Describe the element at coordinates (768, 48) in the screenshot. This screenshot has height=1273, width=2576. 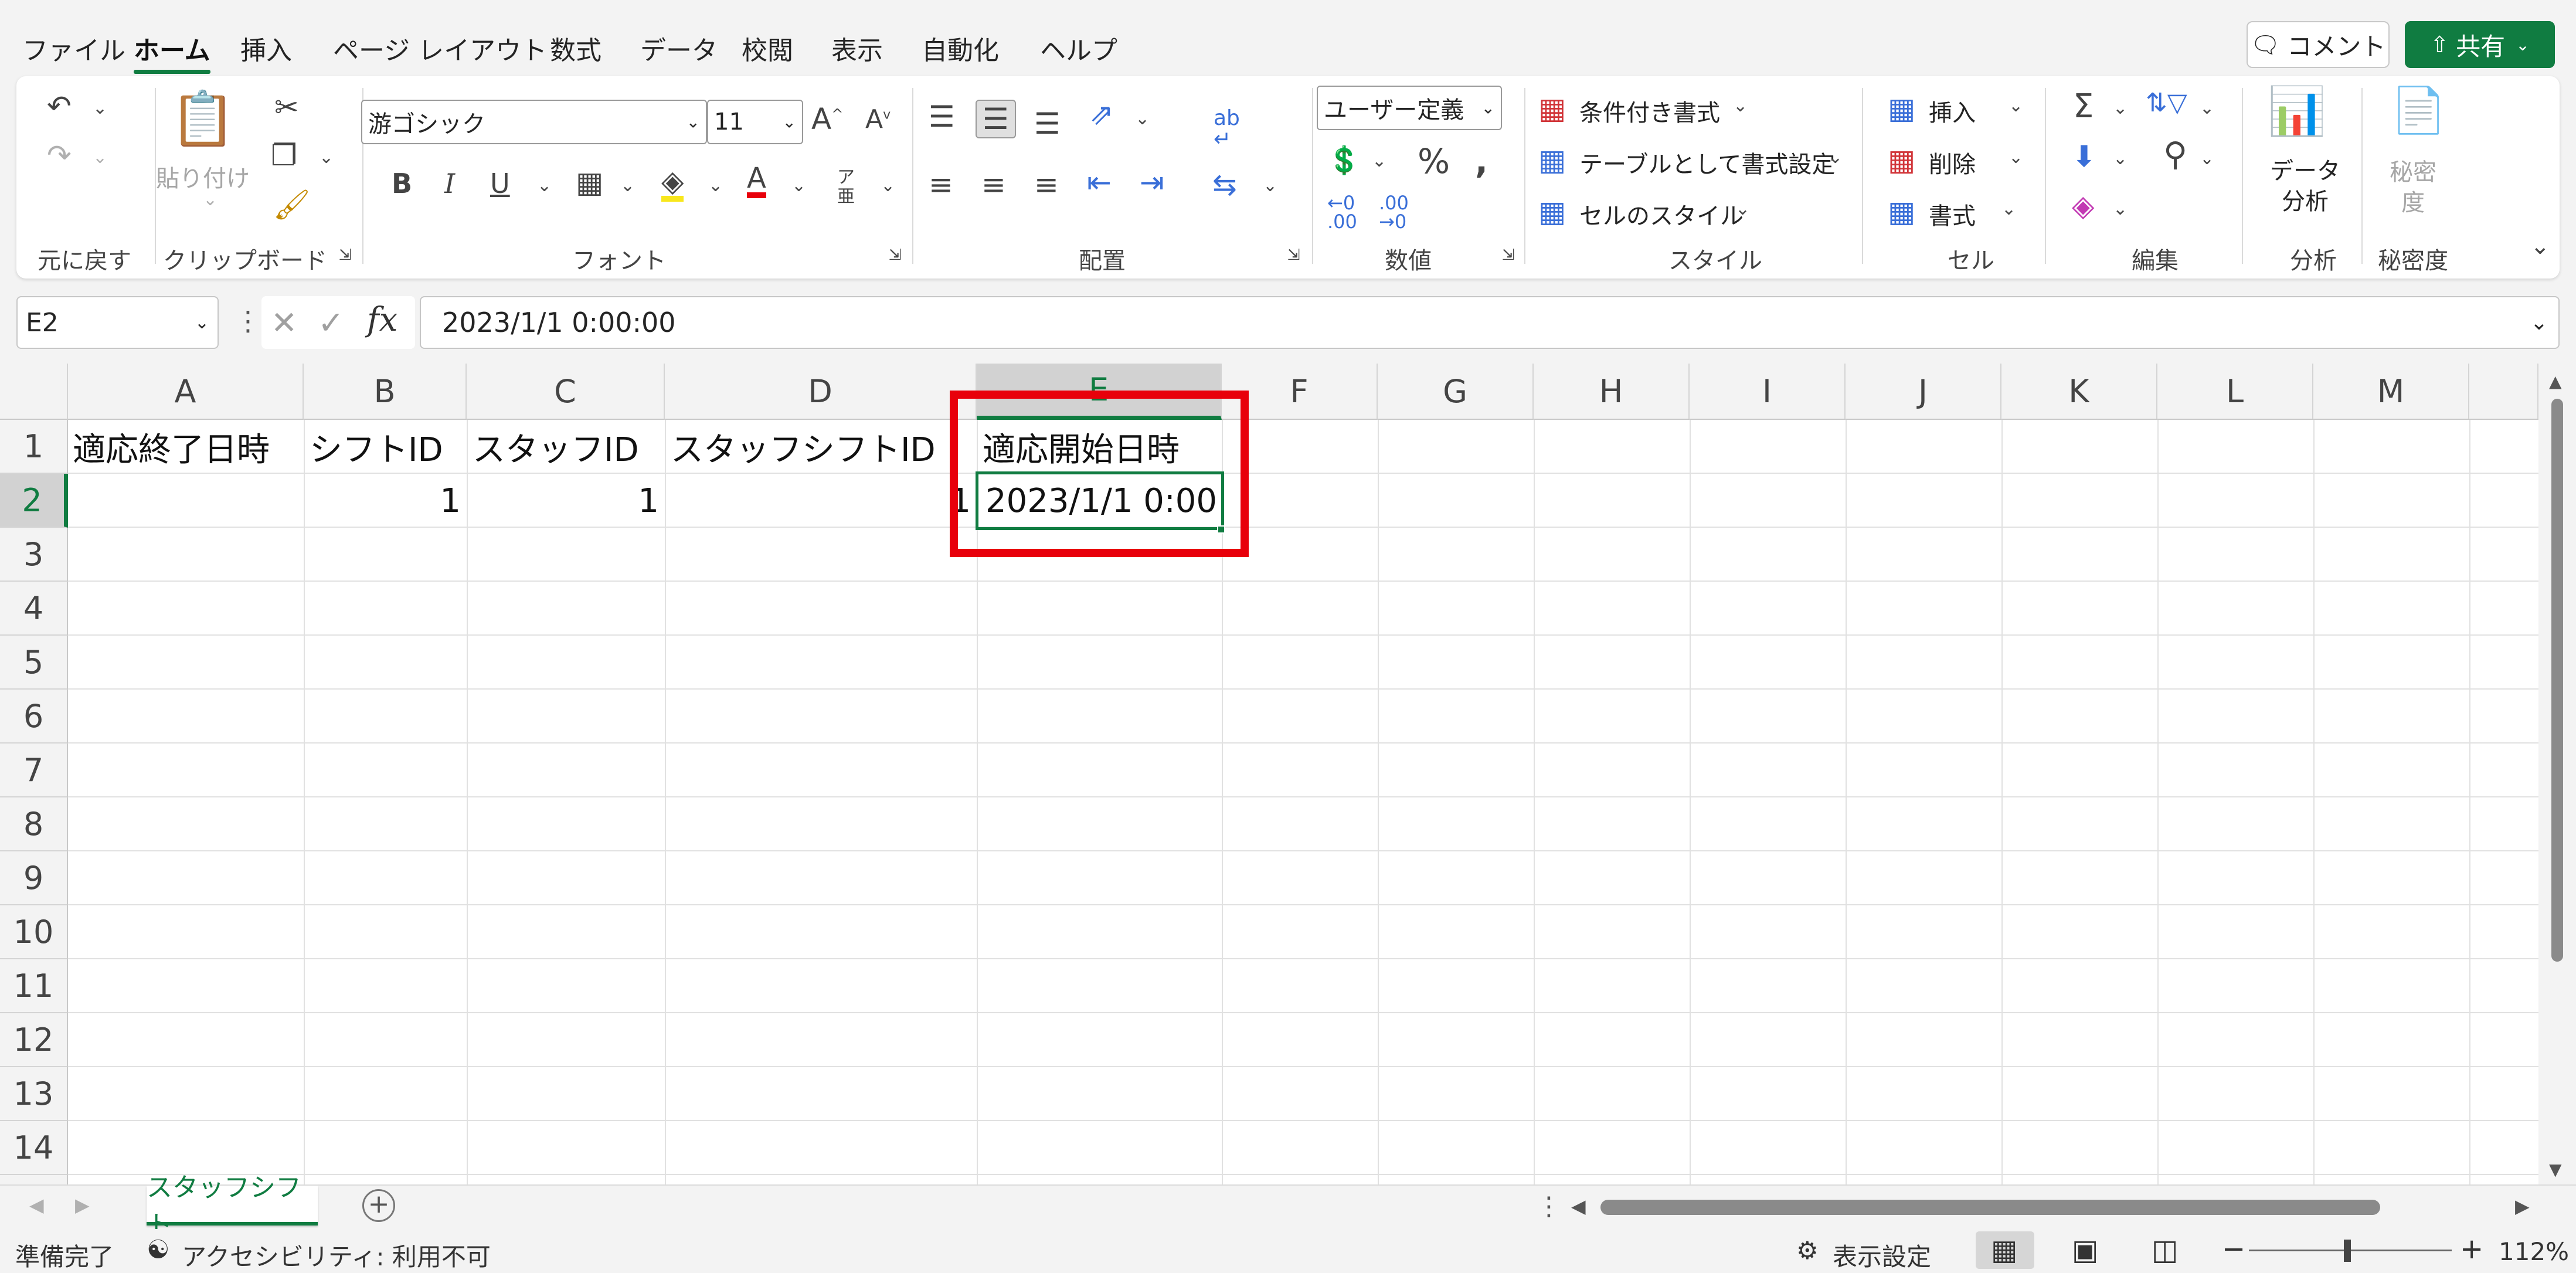
I see `tab-review: 校閲` at that location.